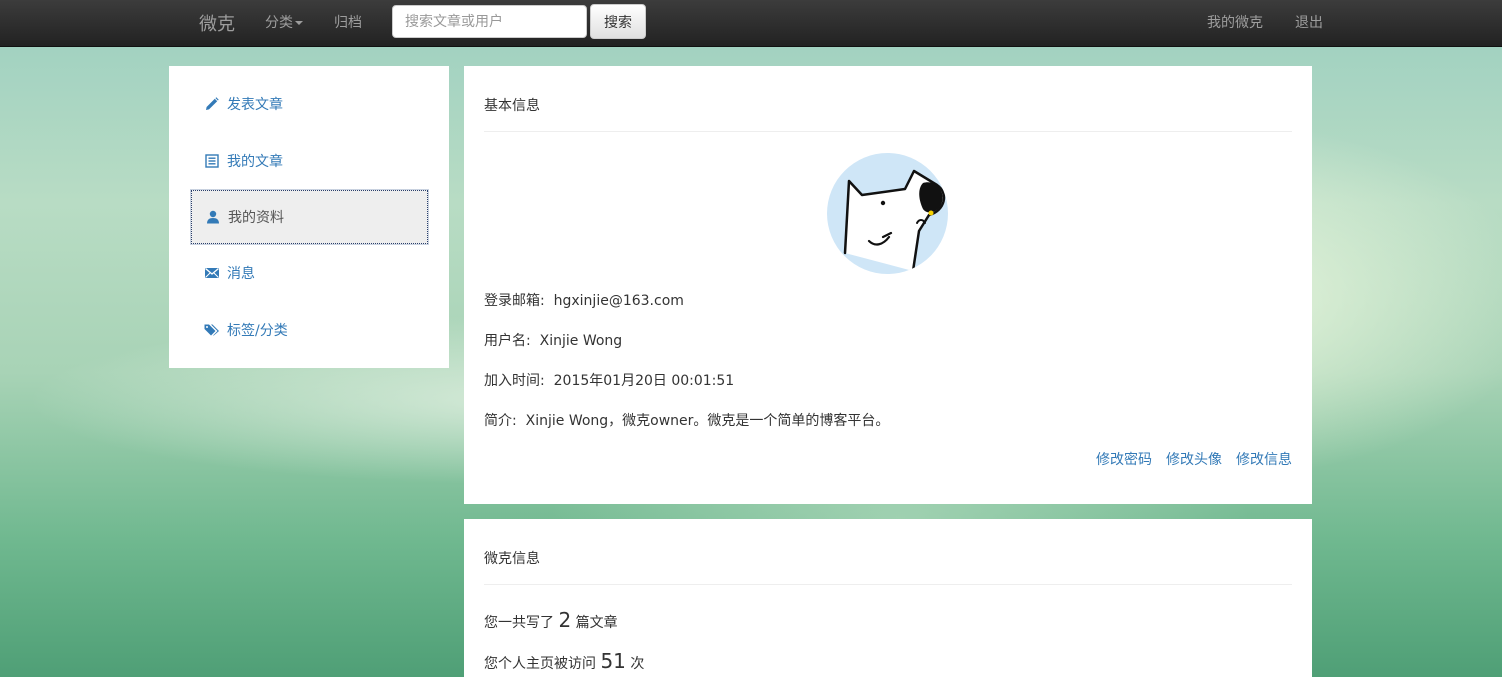 This screenshot has height=677, width=1502. Describe the element at coordinates (212, 104) in the screenshot. I see `pencil-icon` at that location.